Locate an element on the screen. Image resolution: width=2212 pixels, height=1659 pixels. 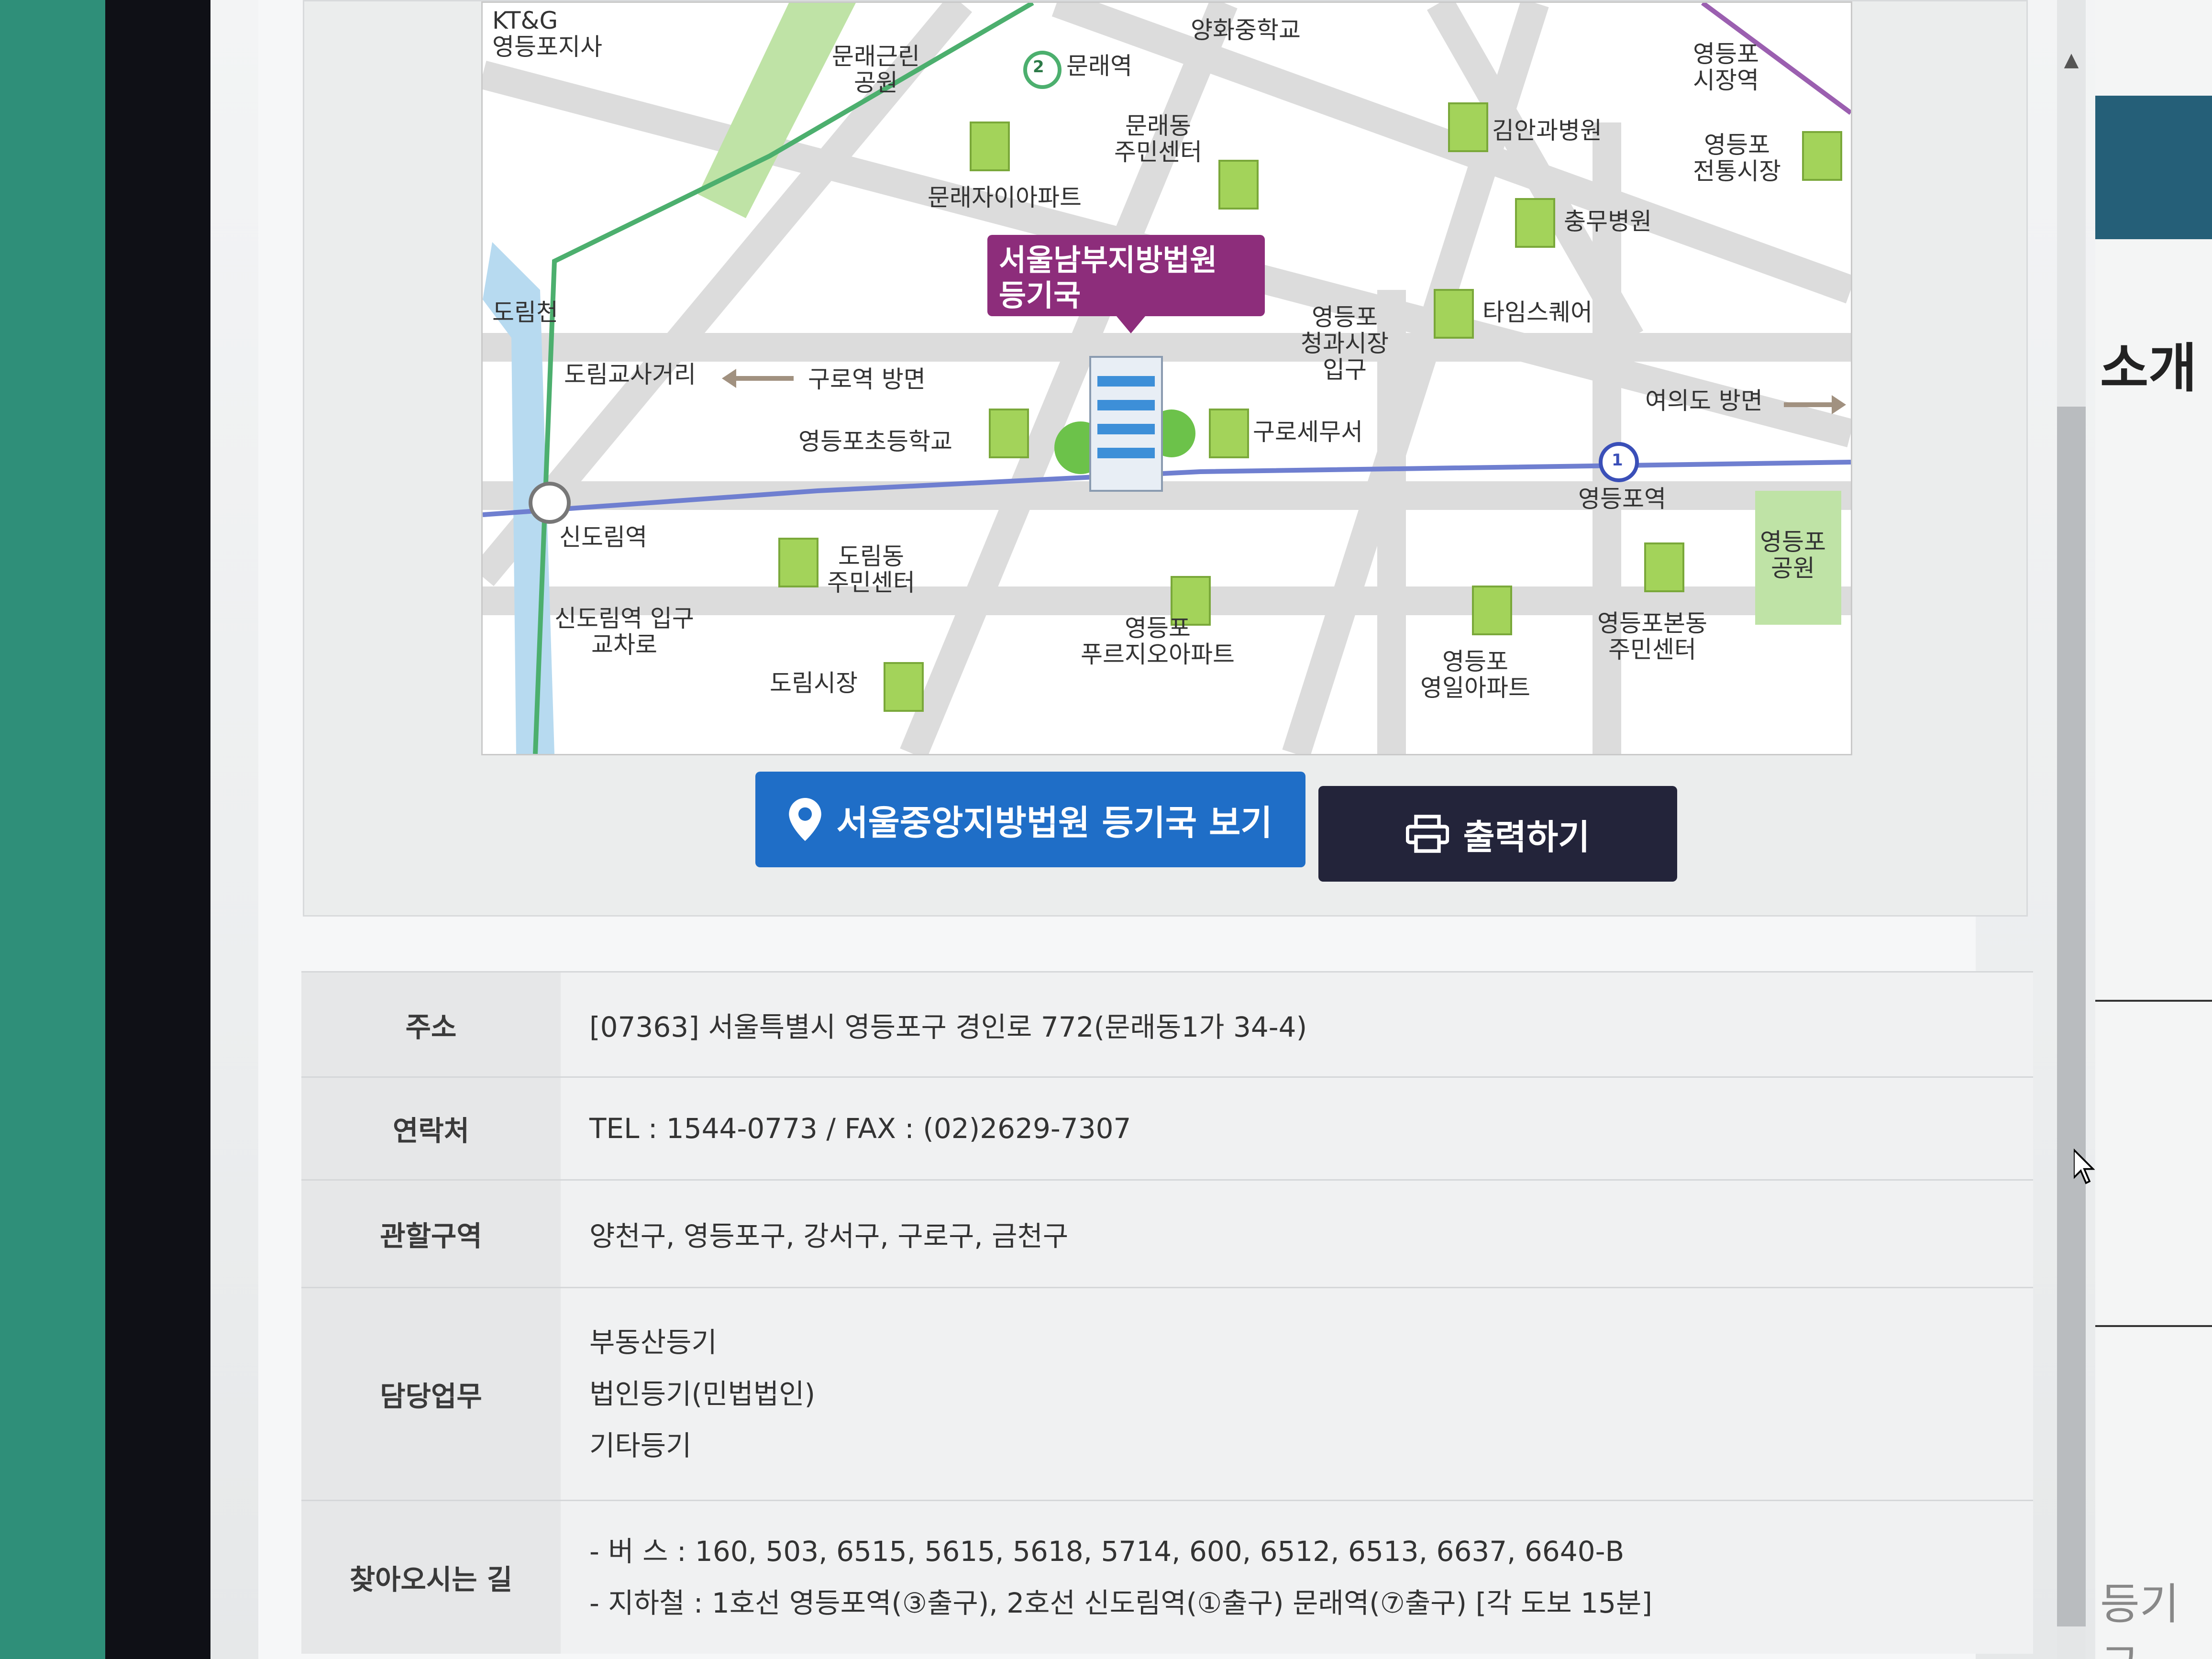
contact-value: TEL : 1544-0773 / FAX : (02)2629-7307 is located at coordinates (1297, 1128).